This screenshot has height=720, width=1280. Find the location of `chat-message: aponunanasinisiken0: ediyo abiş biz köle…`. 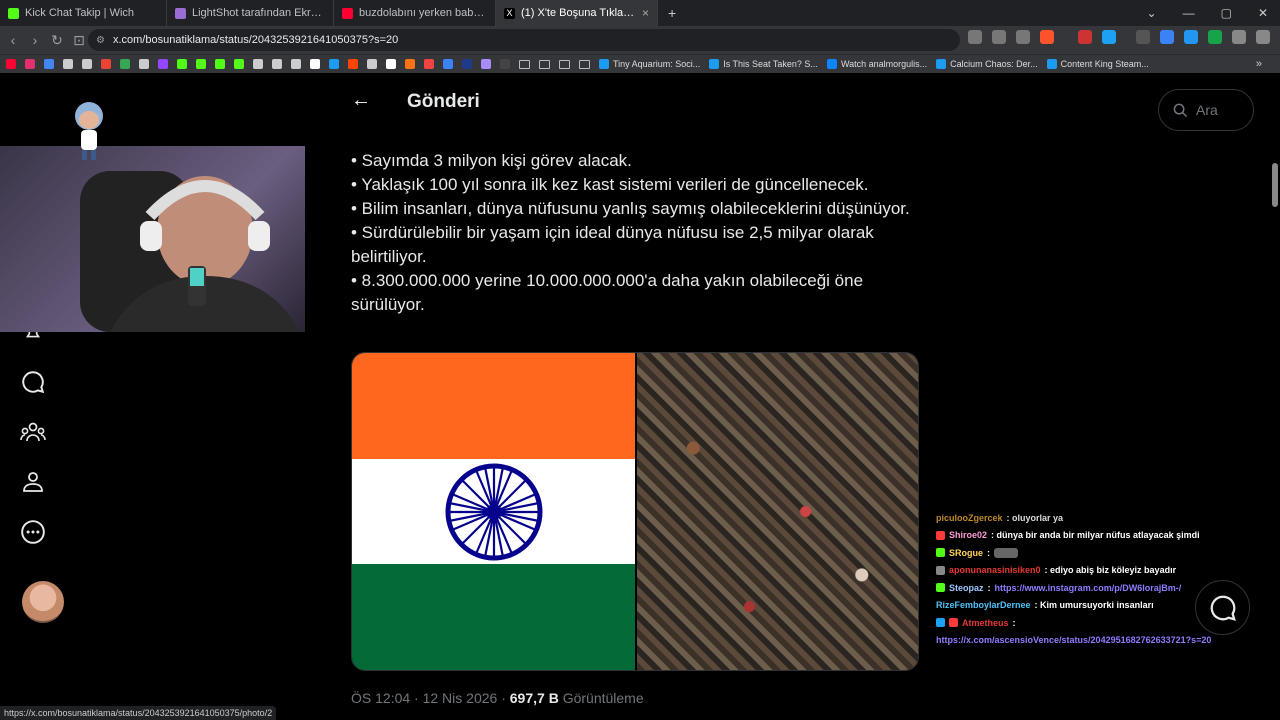

chat-message: aponunanasinisiken0: ediyo abiş biz köle… is located at coordinates (1086, 571).